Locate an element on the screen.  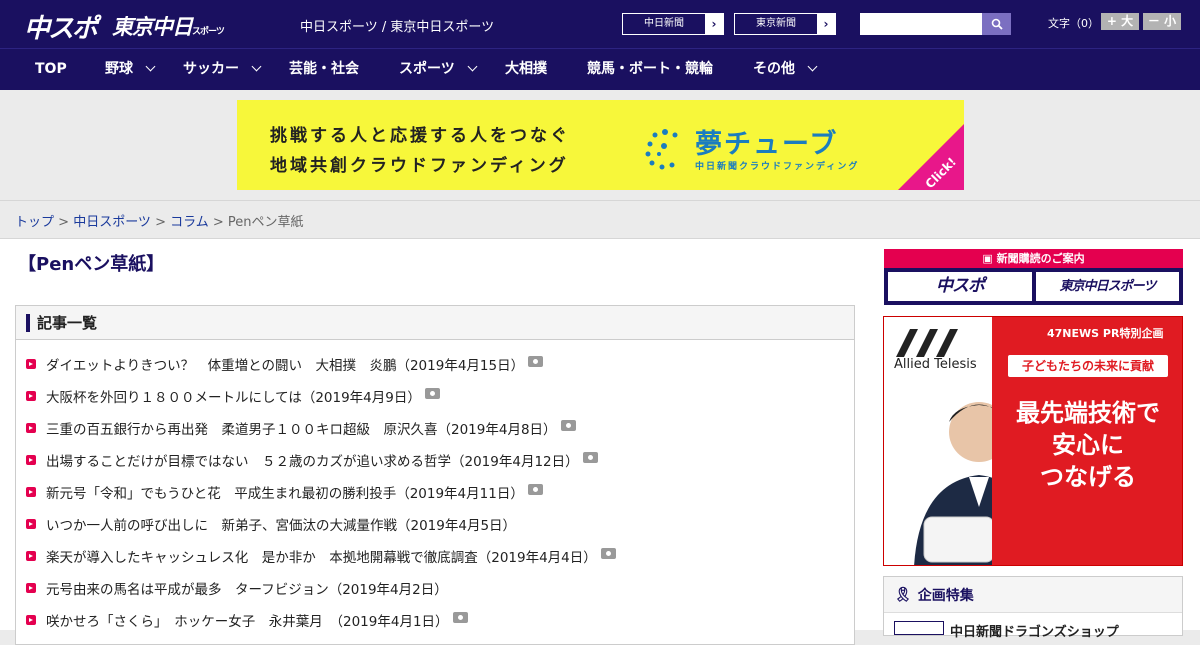
tokyo-chunichi-logo: 東京中日スポーツ is located at coordinates (168, 26).